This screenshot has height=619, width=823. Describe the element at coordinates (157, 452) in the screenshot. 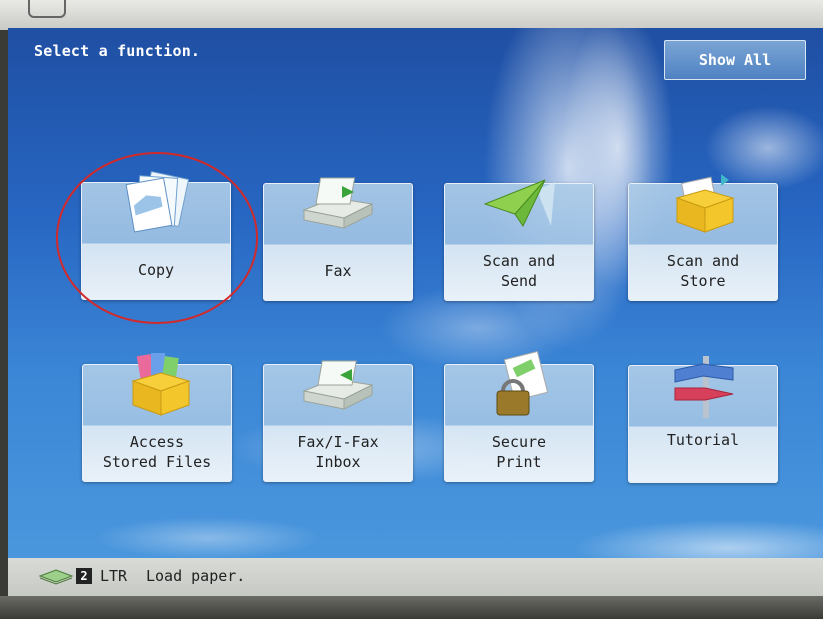

I see `access-stored-files-label: Access Stored Files` at that location.